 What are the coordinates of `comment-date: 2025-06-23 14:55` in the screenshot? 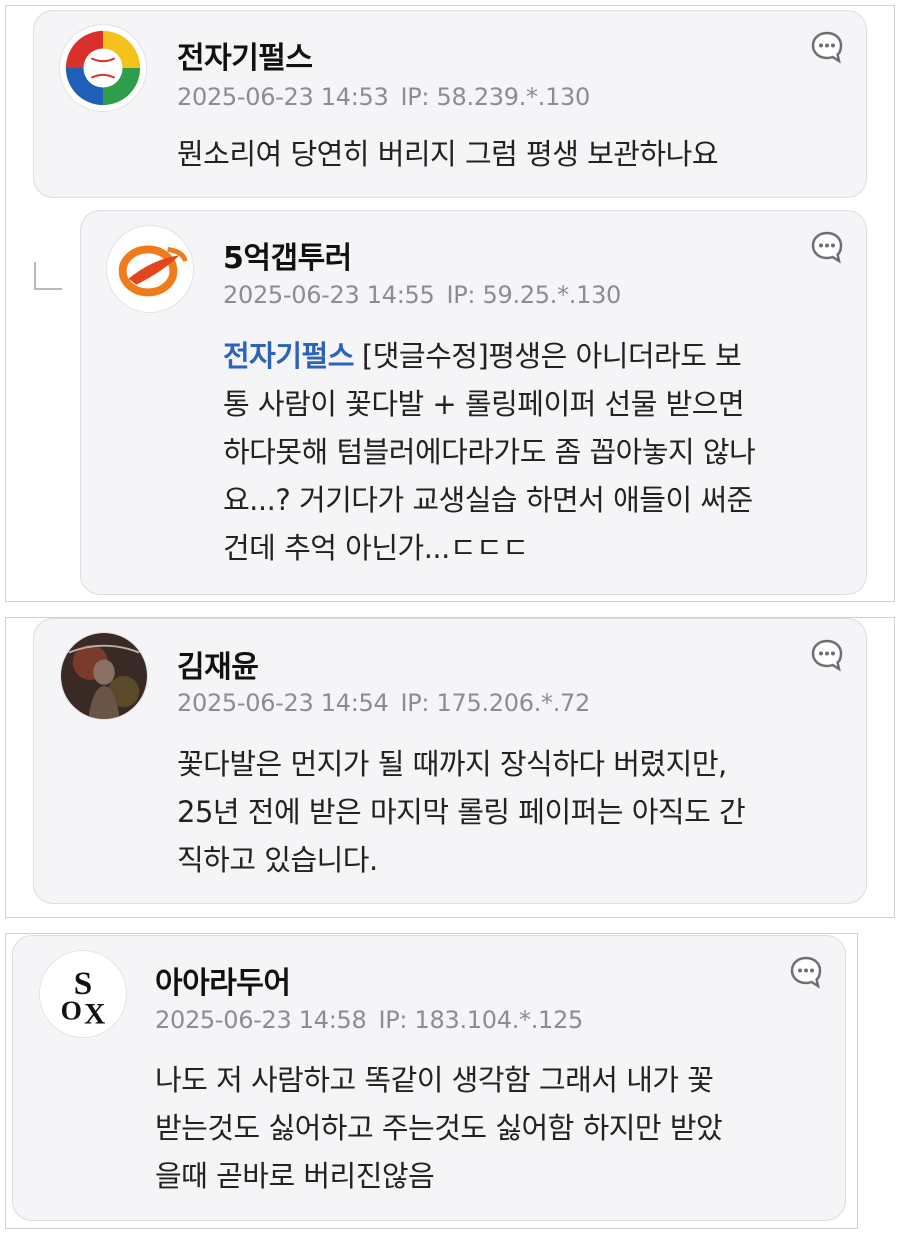 It's located at (329, 295).